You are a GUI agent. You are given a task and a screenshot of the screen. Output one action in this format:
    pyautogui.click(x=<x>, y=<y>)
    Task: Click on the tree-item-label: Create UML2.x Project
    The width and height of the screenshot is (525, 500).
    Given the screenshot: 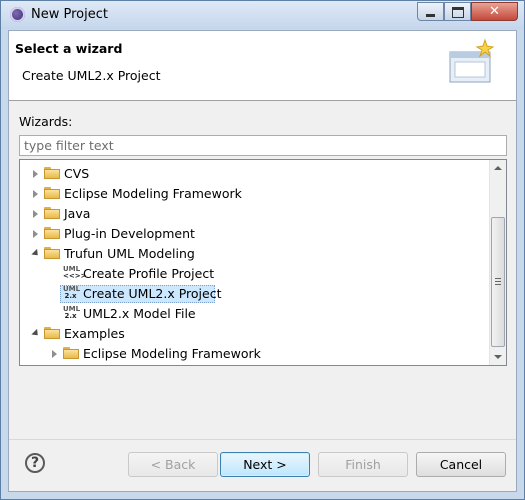 What is the action you would take?
    pyautogui.click(x=152, y=293)
    